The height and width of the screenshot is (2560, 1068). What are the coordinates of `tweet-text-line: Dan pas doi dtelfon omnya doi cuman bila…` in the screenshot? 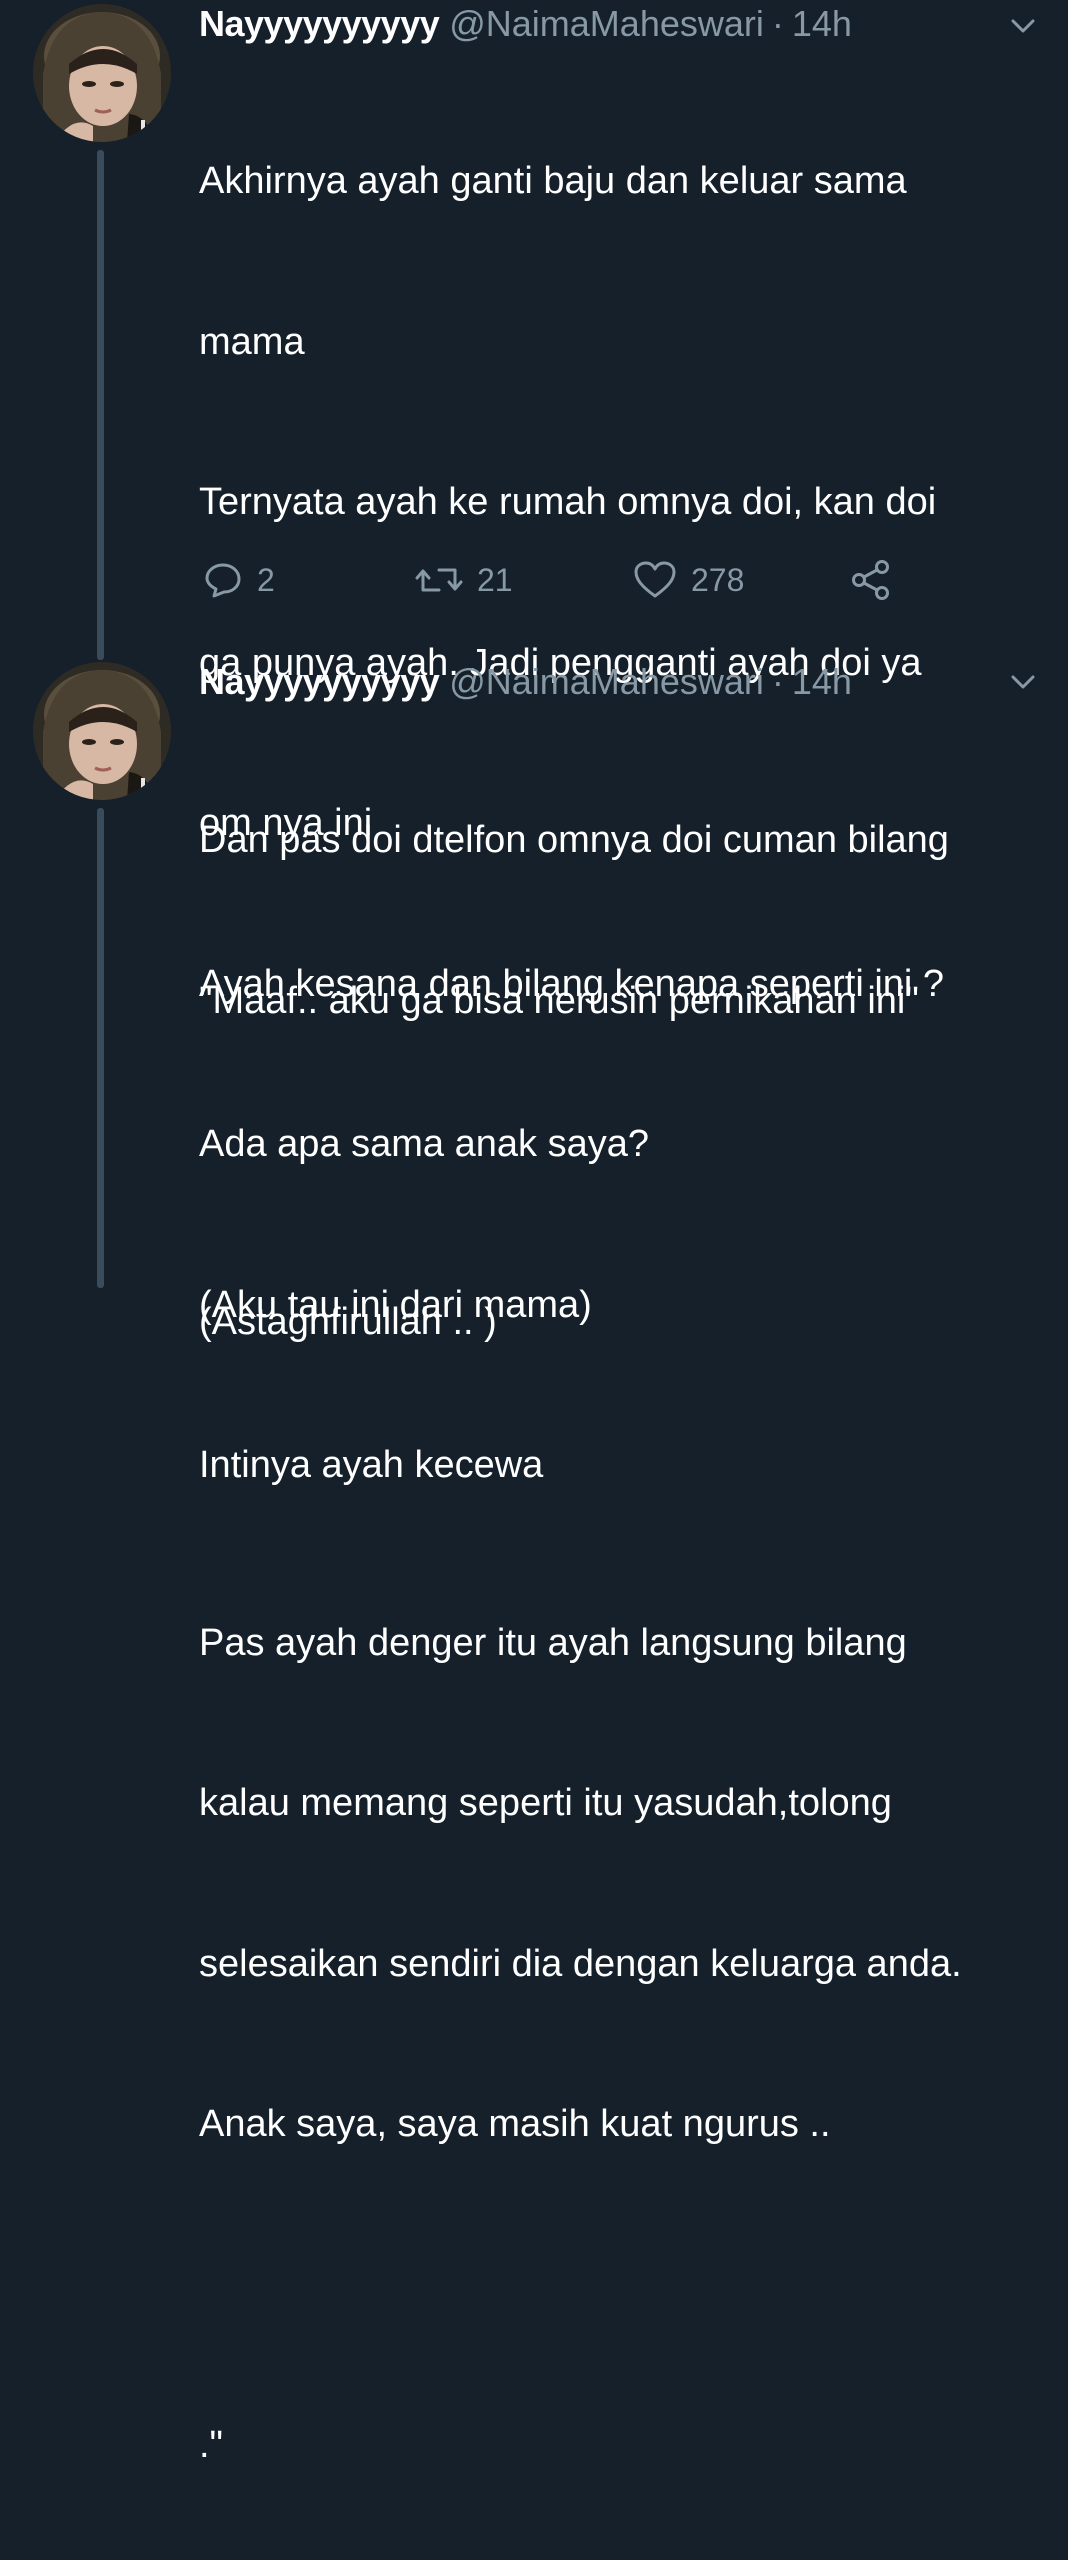 It's located at (574, 840).